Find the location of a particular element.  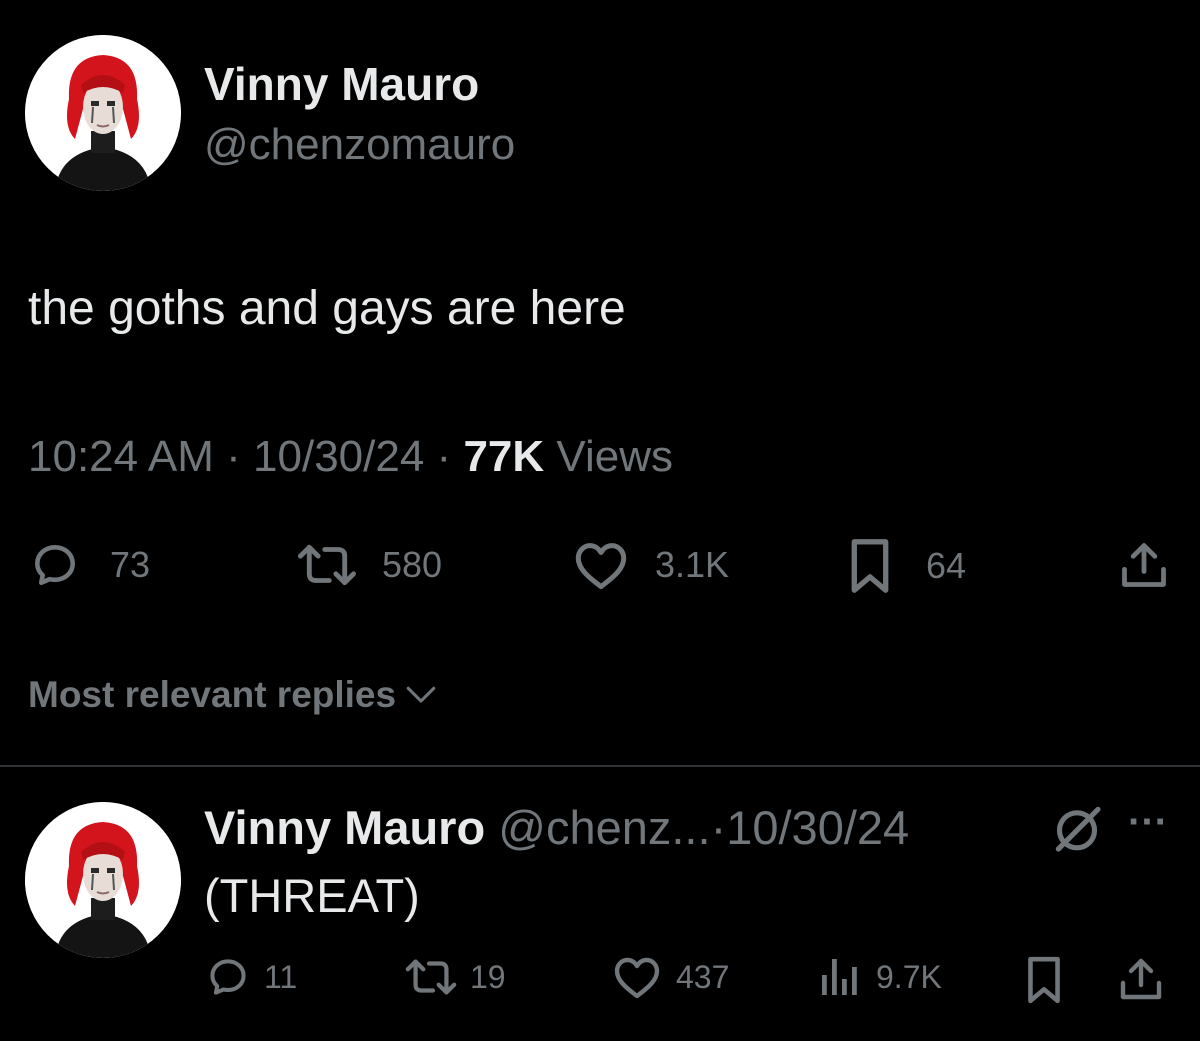

reply-author-avatar is located at coordinates (103, 880).